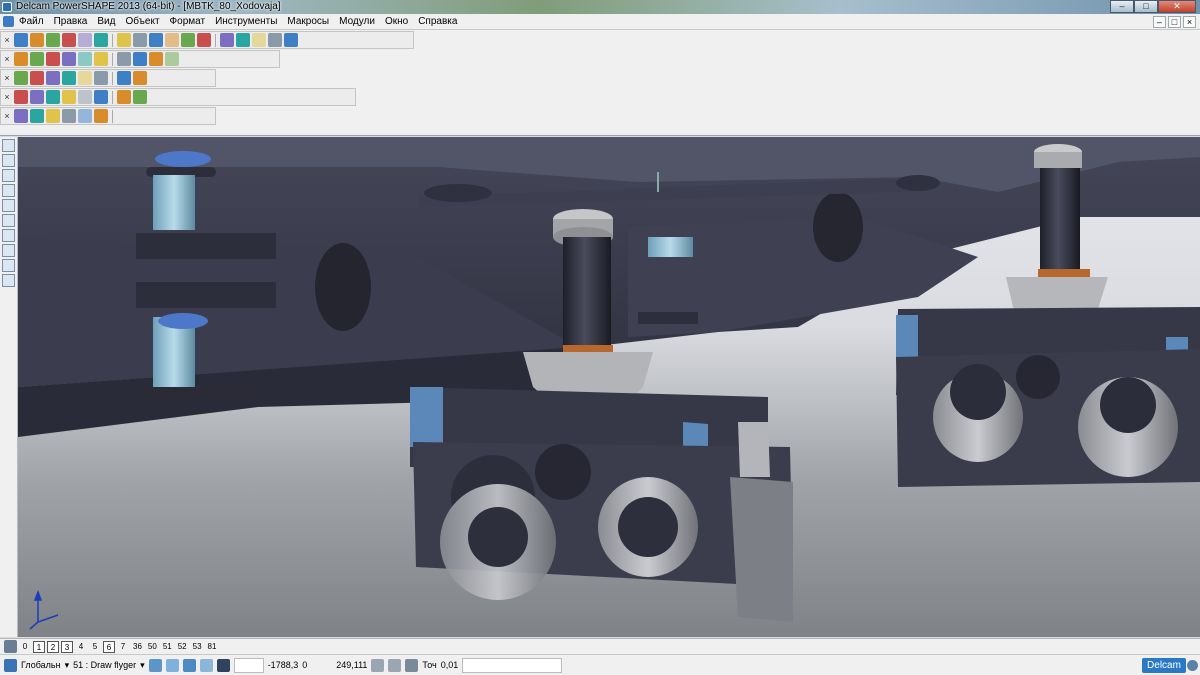 The height and width of the screenshot is (675, 1200). What do you see at coordinates (37, 78) in the screenshot?
I see `show-icon` at bounding box center [37, 78].